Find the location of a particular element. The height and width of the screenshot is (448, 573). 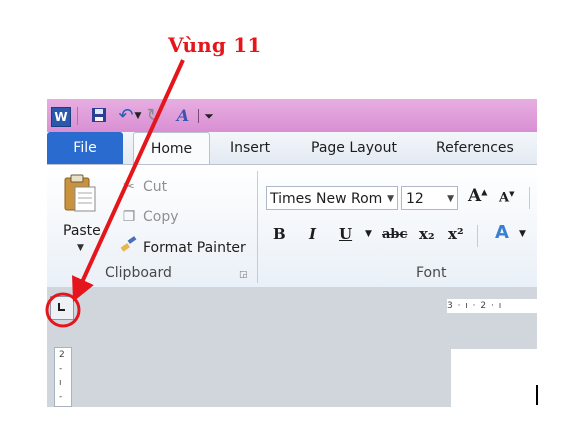

annotation-arrow is located at coordinates (115, 193).